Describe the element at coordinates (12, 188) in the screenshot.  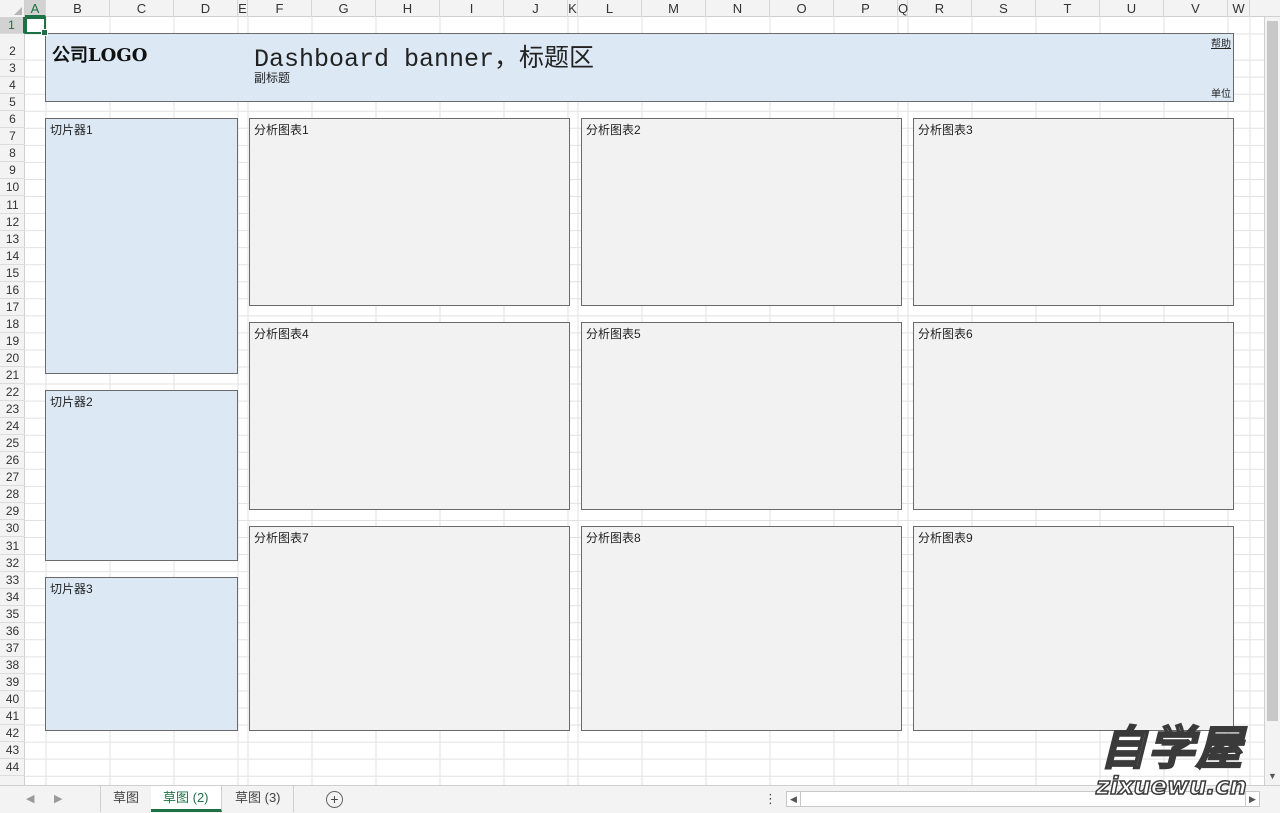
I see `row-header-10: 10` at that location.